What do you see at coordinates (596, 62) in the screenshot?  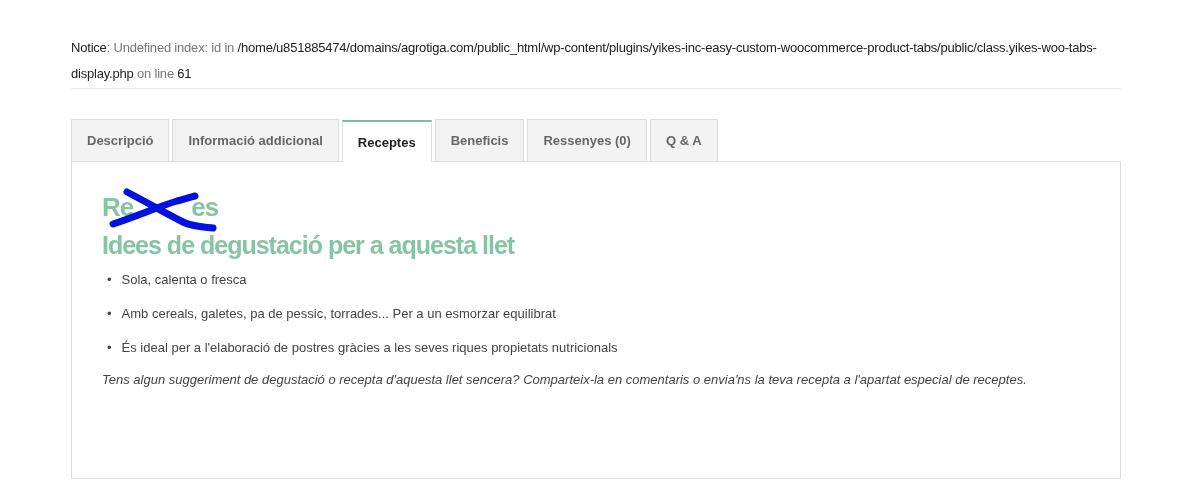 I see `error-notice: Notice: Undefined index: id in /home/u851885474/domains/agrotiga.com/public_html/wp-content/plugins/yikes-inc-easy-custom-woocommerce-product-tabs/public/class.yikes-woo-tabs-display.php on line 61` at bounding box center [596, 62].